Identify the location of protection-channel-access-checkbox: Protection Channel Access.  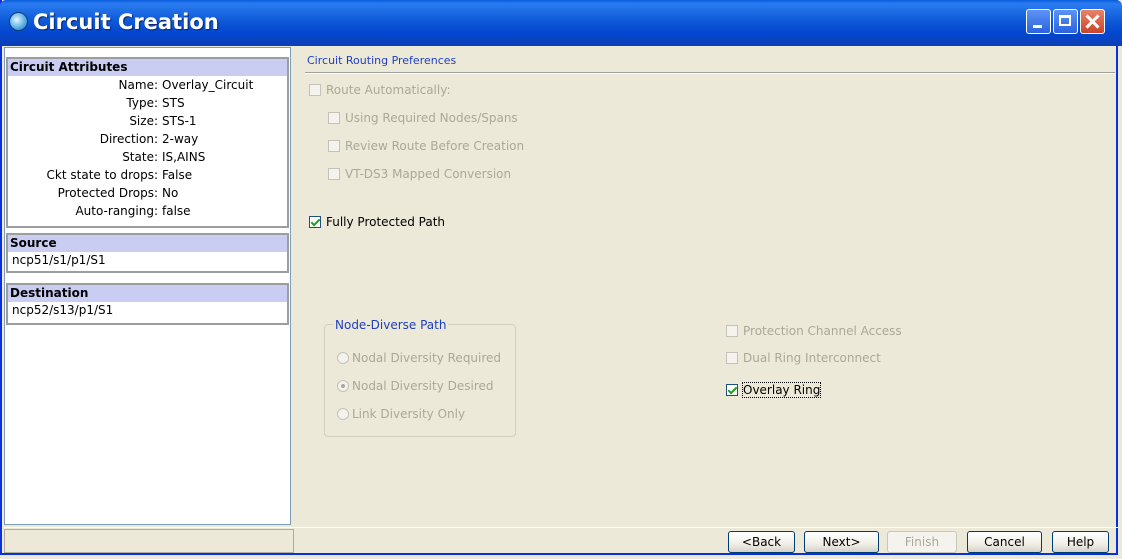
(814, 331).